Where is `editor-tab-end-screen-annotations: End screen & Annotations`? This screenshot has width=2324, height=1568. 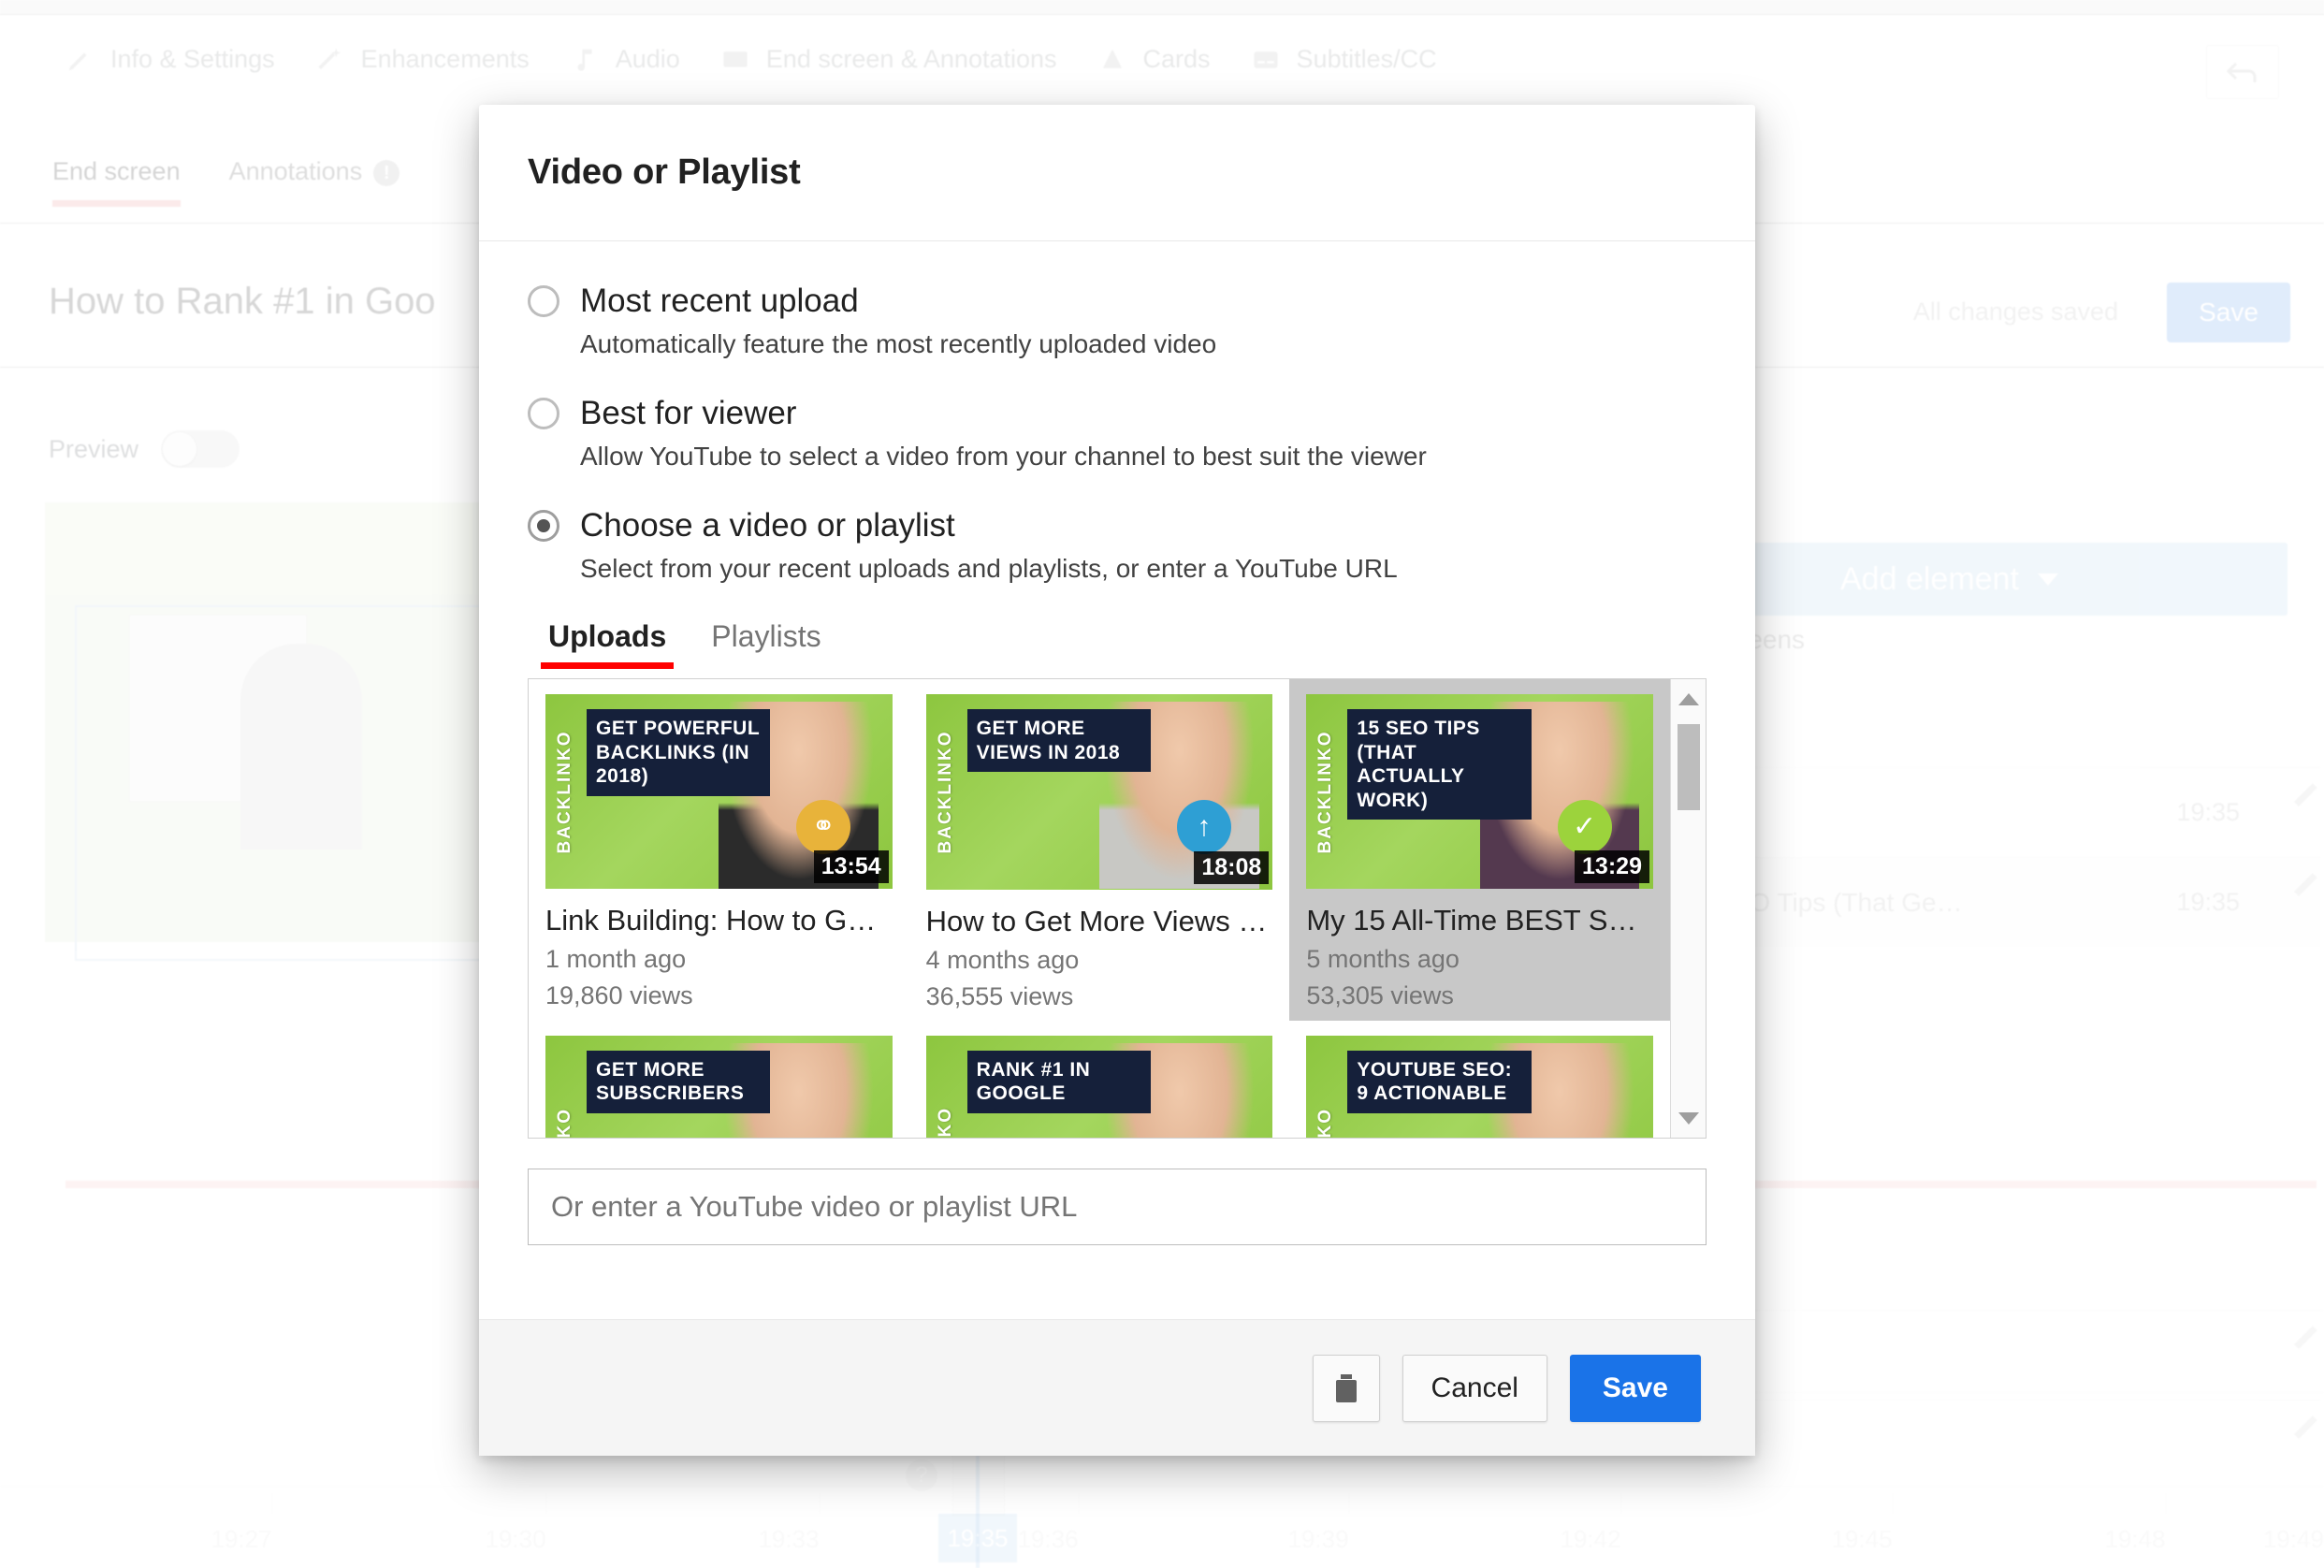 editor-tab-end-screen-annotations: End screen & Annotations is located at coordinates (901, 60).